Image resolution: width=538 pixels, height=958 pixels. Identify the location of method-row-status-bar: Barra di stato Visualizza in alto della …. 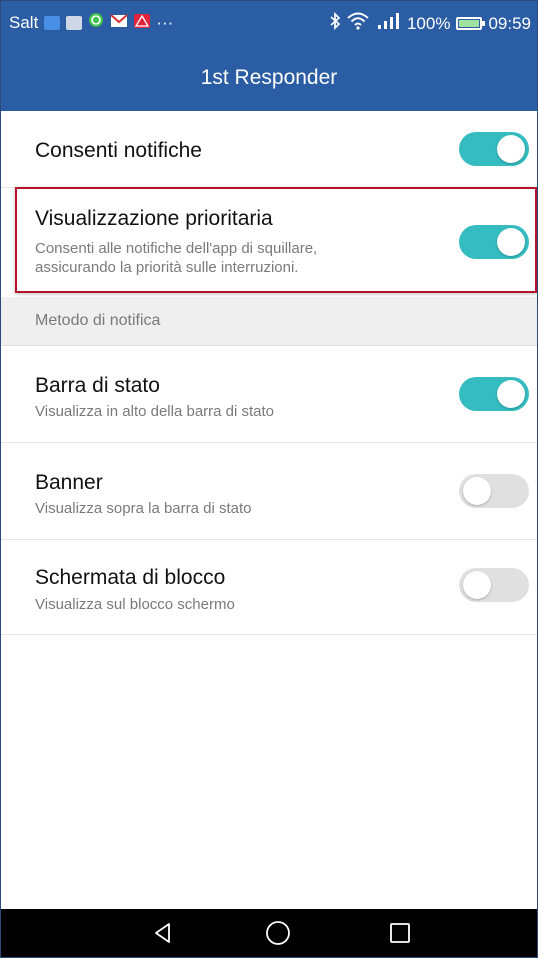
(269, 394).